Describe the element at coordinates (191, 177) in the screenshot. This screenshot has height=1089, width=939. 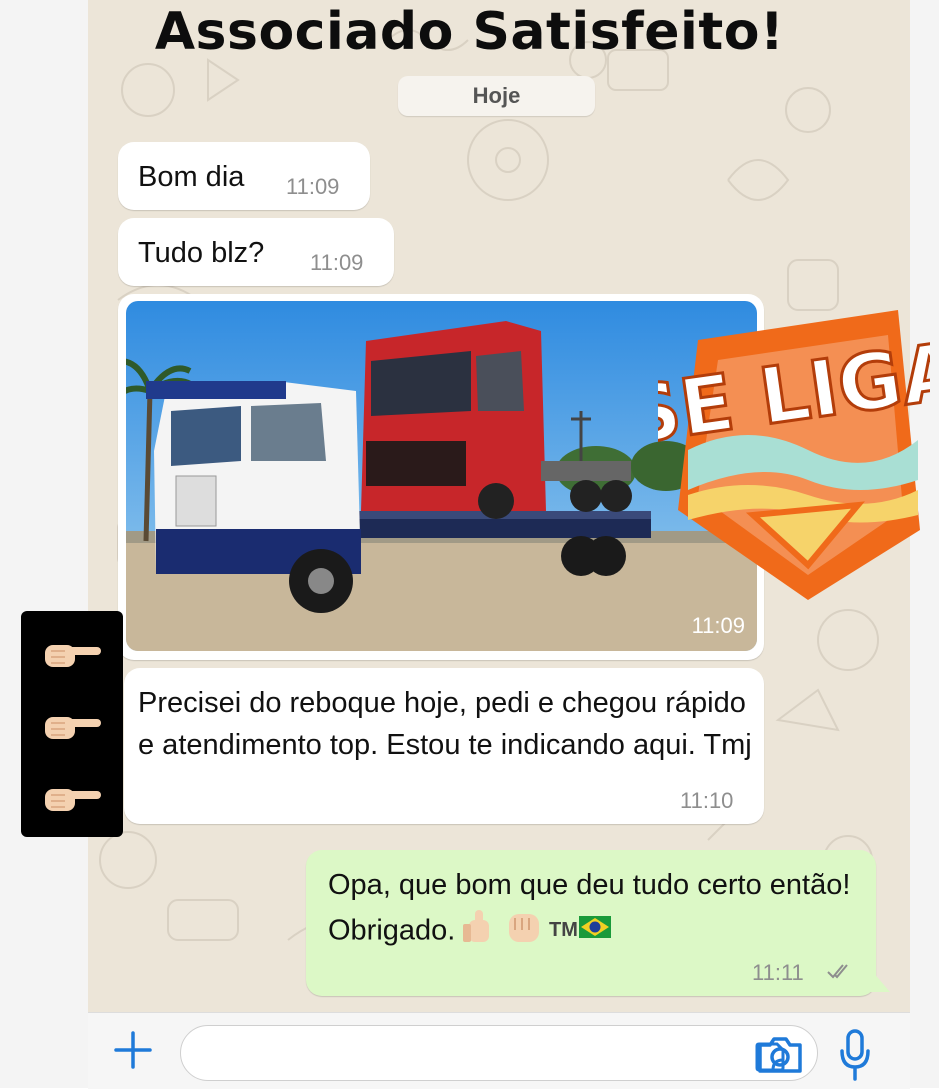
I see `message-text: Bom dia` at that location.